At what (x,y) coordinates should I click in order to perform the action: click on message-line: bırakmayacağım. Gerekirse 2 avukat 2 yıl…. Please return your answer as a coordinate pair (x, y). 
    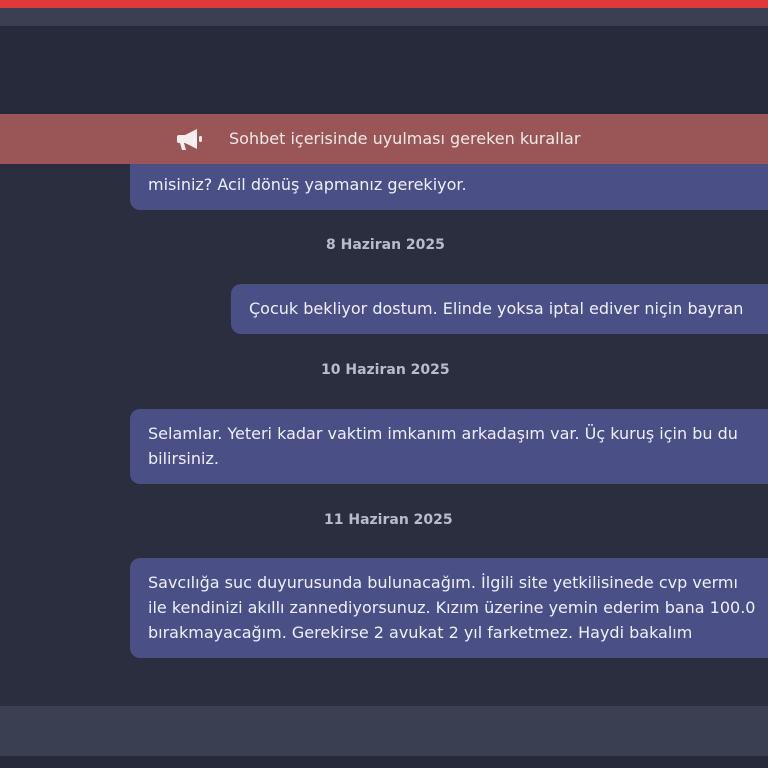
    Looking at the image, I should click on (420, 632).